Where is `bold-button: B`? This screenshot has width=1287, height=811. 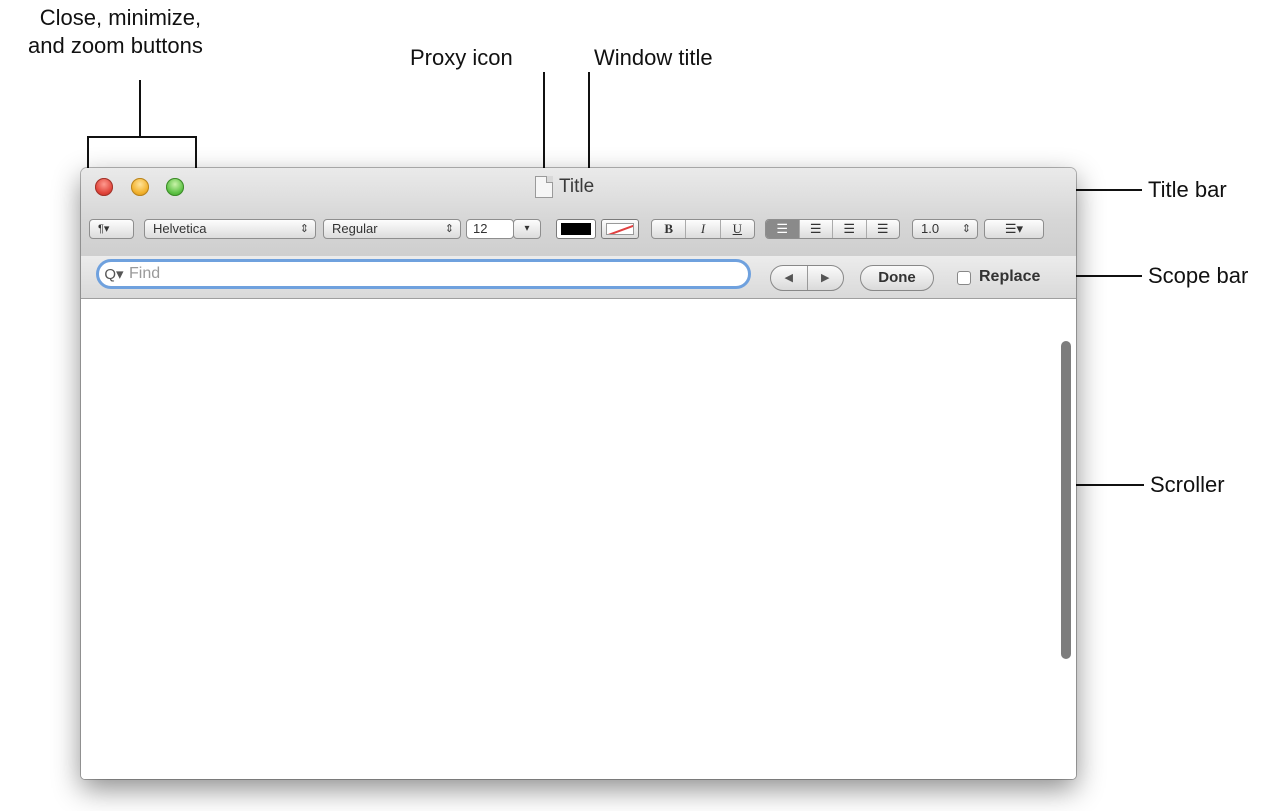
bold-button: B is located at coordinates (668, 229).